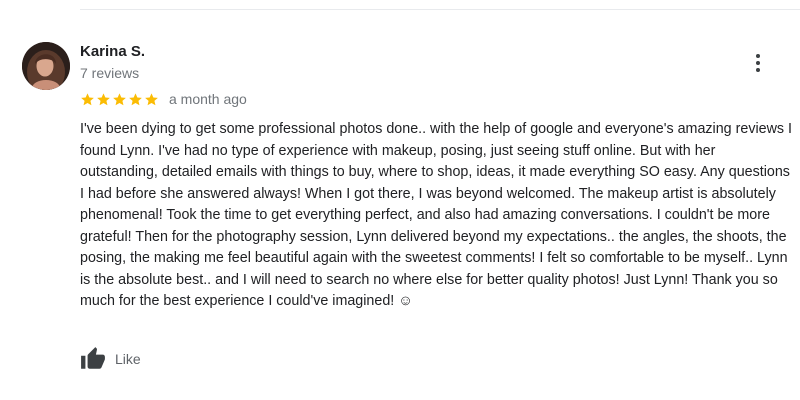  Describe the element at coordinates (208, 99) in the screenshot. I see `review-date: a month ago` at that location.